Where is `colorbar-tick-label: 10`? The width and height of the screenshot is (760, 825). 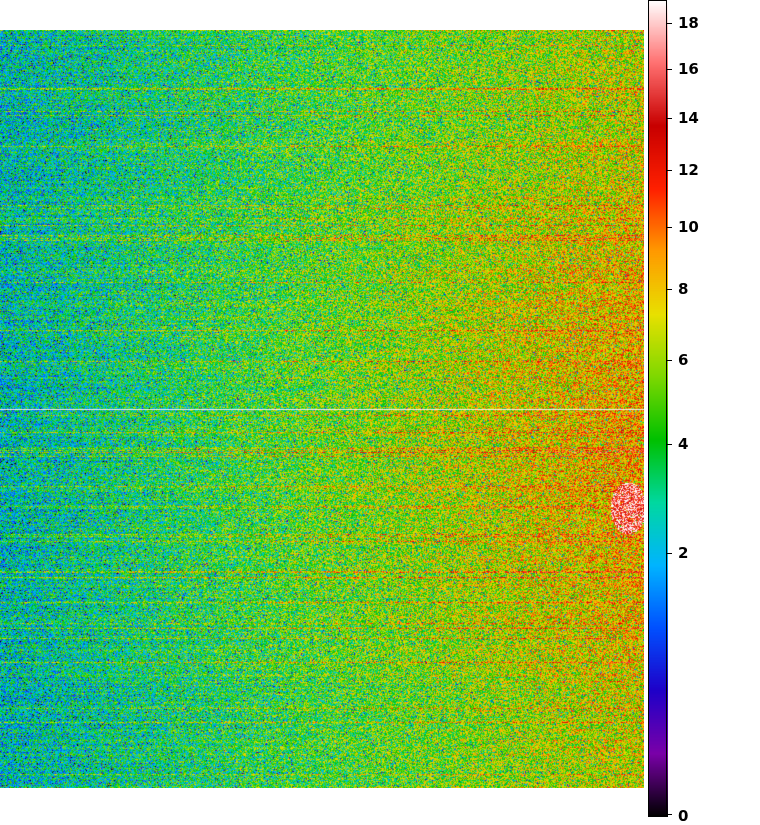
colorbar-tick-label: 10 is located at coordinates (688, 227).